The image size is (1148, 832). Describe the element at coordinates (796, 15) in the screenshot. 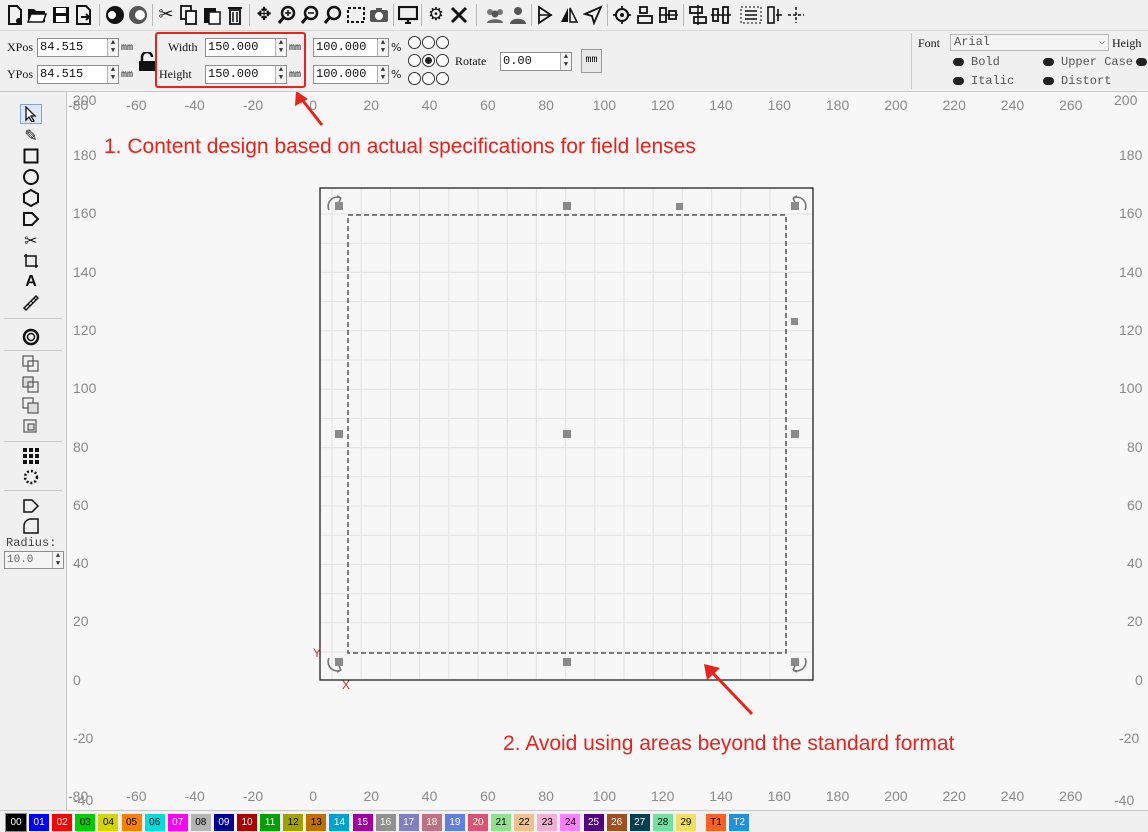

I see `crosshair-icon` at that location.